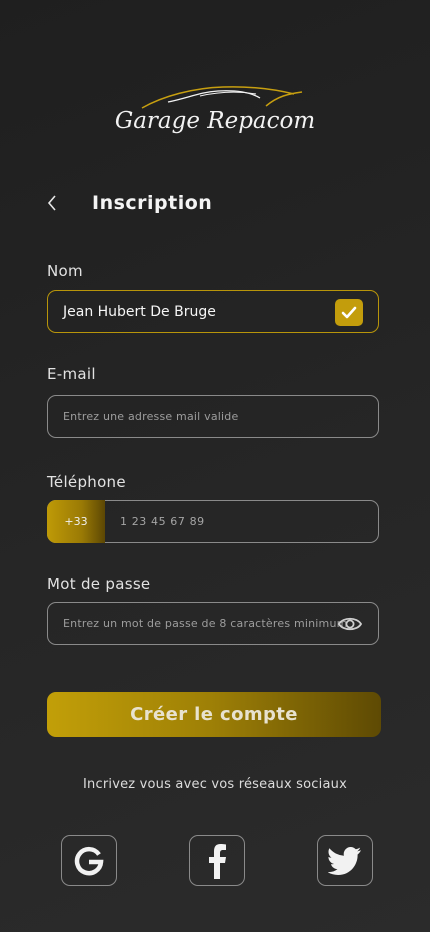 This screenshot has height=932, width=430. I want to click on country-code-selector: +33, so click(76, 521).